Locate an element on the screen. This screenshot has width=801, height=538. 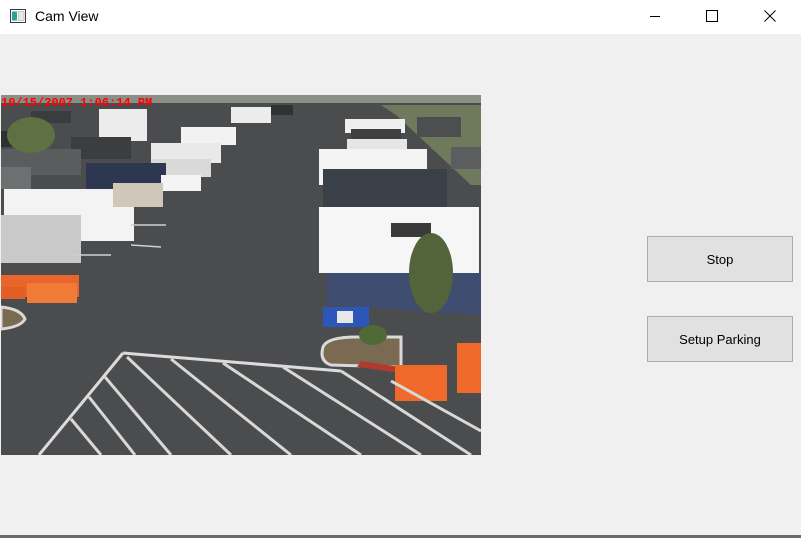
minimize-button is located at coordinates (655, 16).